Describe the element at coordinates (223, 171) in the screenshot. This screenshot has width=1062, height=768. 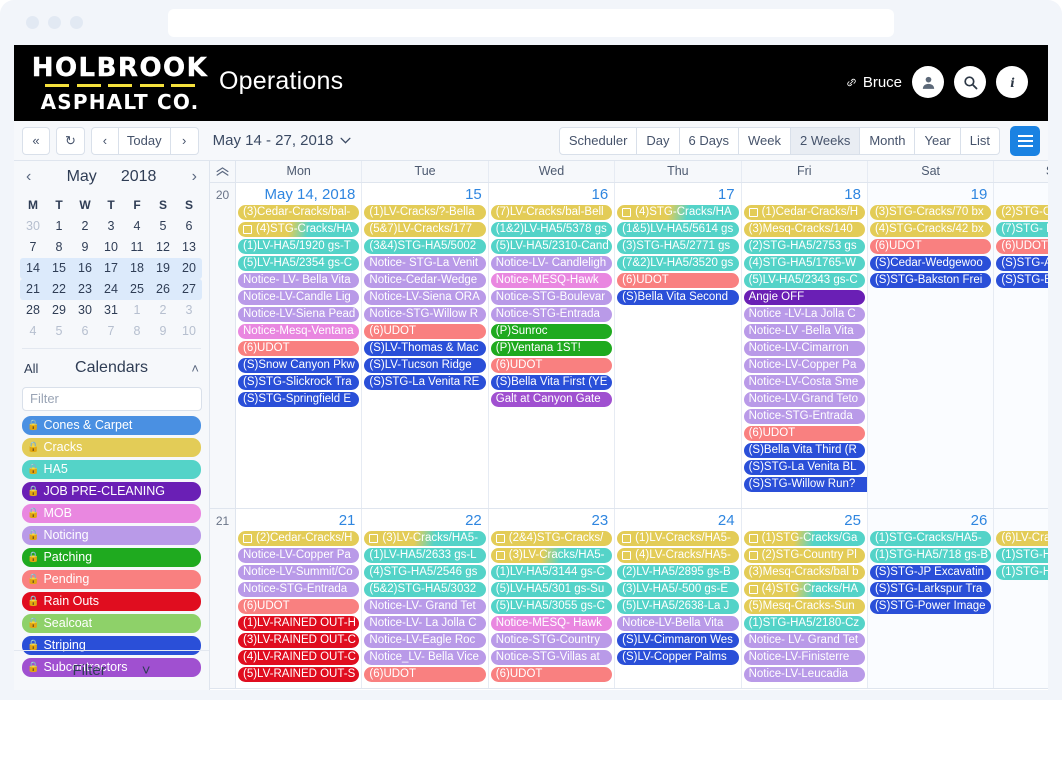
I see `collapse-weeks-button` at that location.